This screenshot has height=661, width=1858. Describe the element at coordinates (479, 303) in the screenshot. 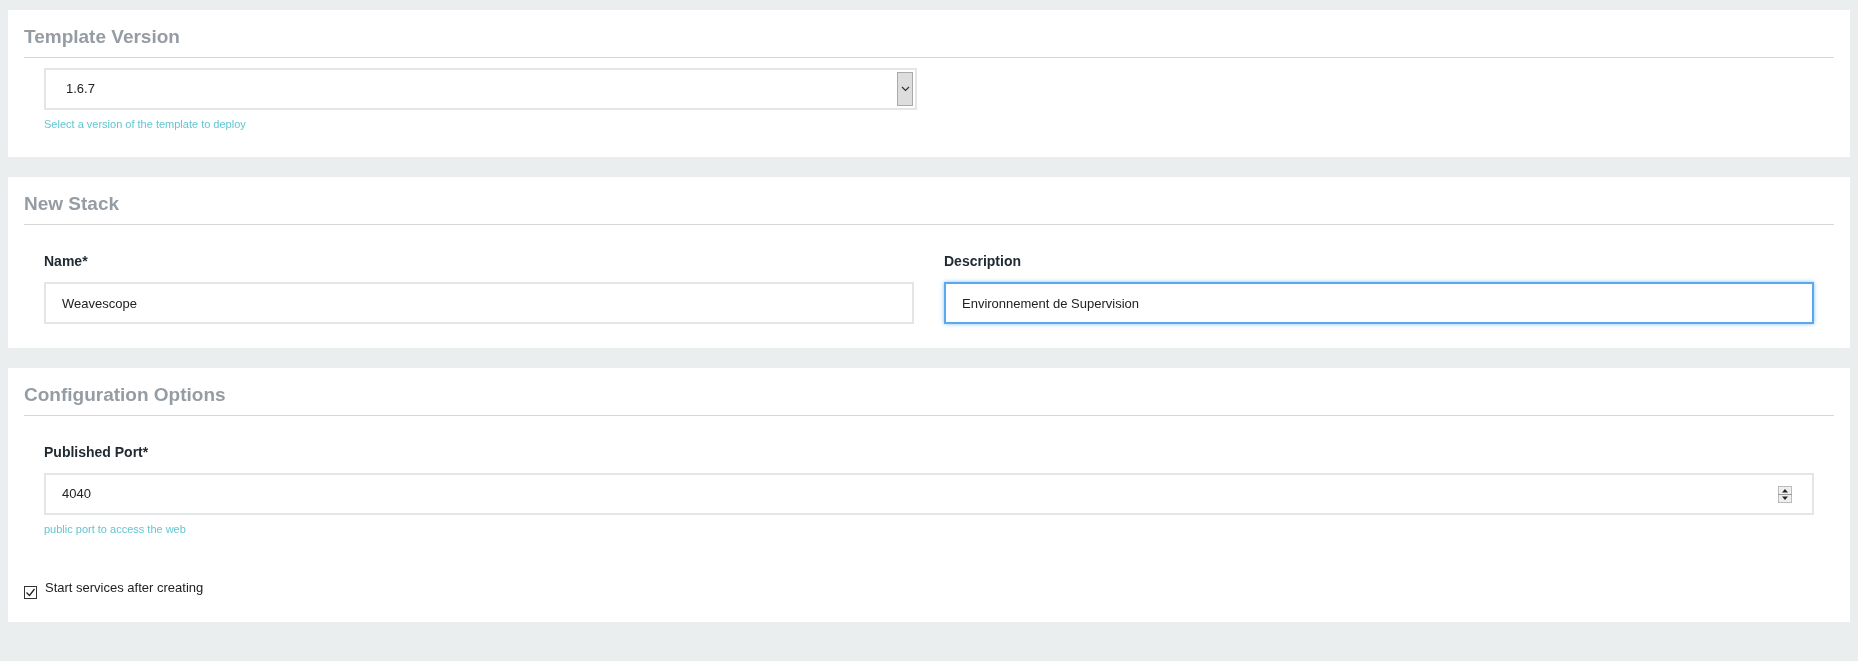

I see `text-input: Weavescope` at that location.